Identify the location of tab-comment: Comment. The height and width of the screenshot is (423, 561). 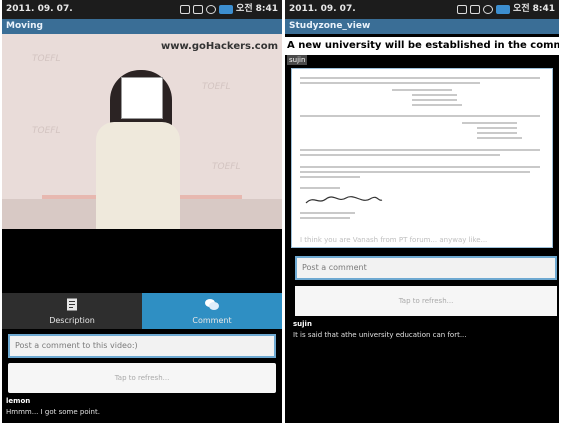
(212, 311).